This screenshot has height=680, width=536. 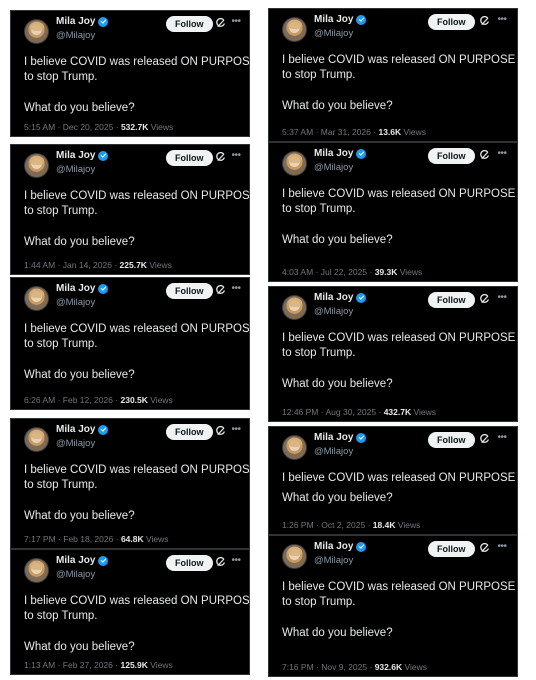 What do you see at coordinates (39, 127) in the screenshot?
I see `tweet-time: 5:15 AM` at bounding box center [39, 127].